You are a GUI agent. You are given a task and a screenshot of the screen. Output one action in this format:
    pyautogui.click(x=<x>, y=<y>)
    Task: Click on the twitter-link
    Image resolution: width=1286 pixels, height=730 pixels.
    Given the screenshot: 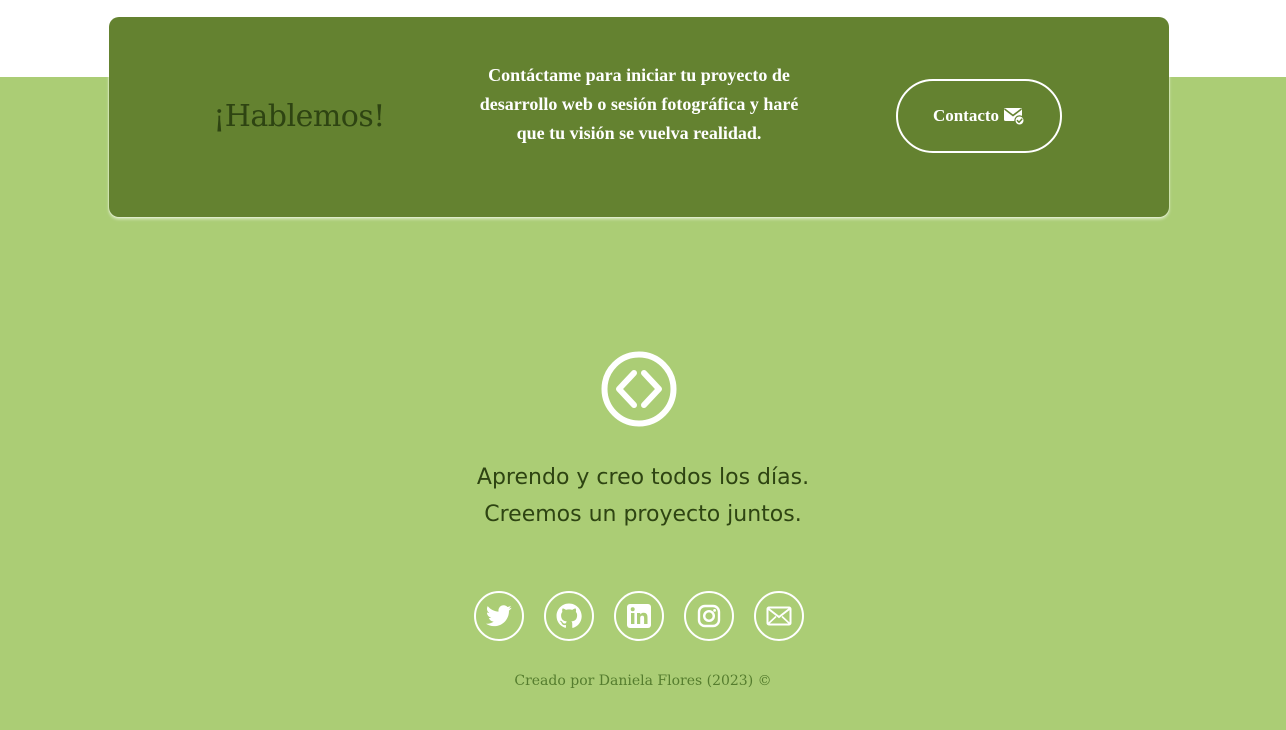 What is the action you would take?
    pyautogui.click(x=499, y=616)
    